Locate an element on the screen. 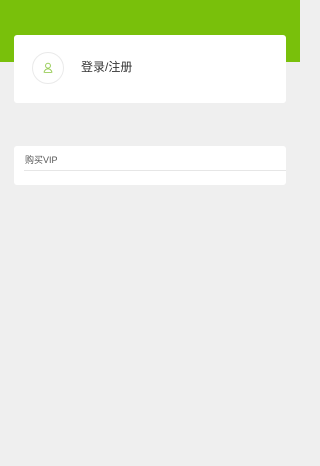 This screenshot has width=320, height=466. menu-card: 购买VIP is located at coordinates (150, 165).